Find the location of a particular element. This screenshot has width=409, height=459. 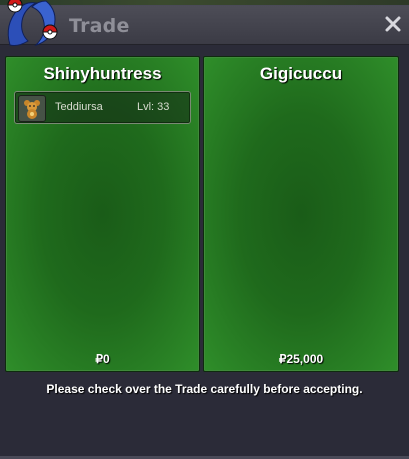

close-icon is located at coordinates (393, 24).